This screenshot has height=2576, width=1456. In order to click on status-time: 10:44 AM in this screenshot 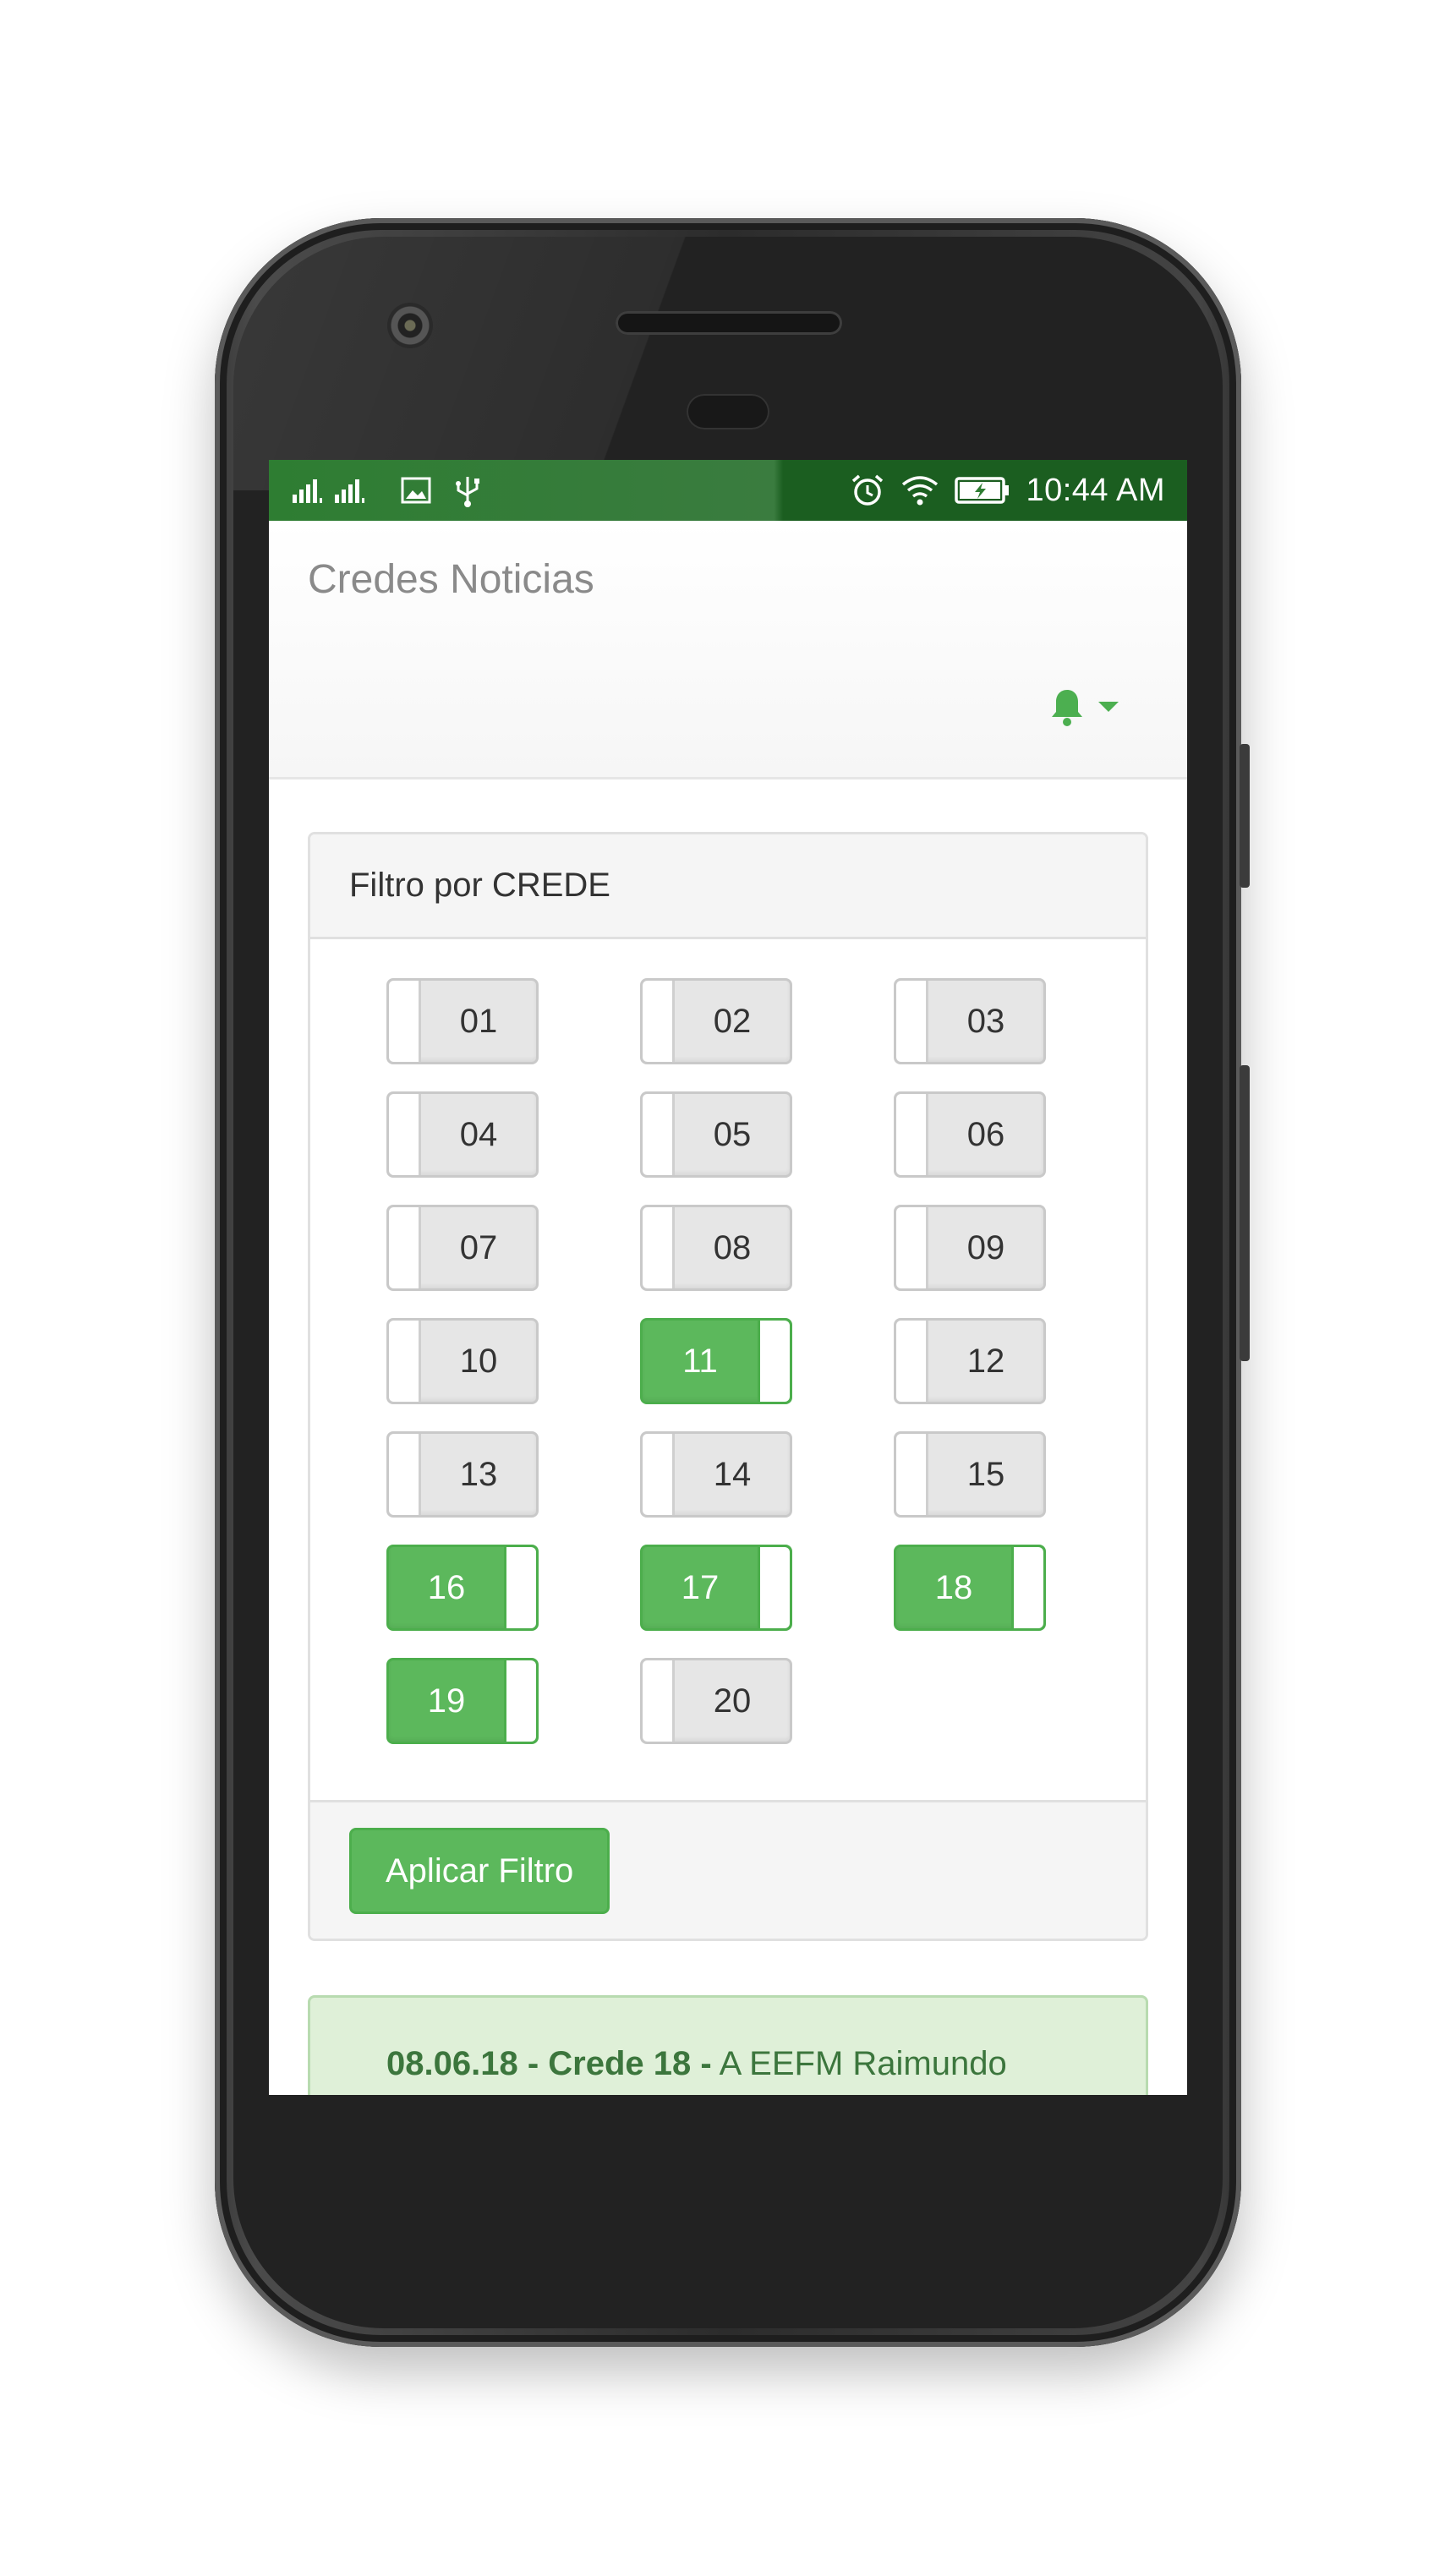, I will do `click(1095, 490)`.